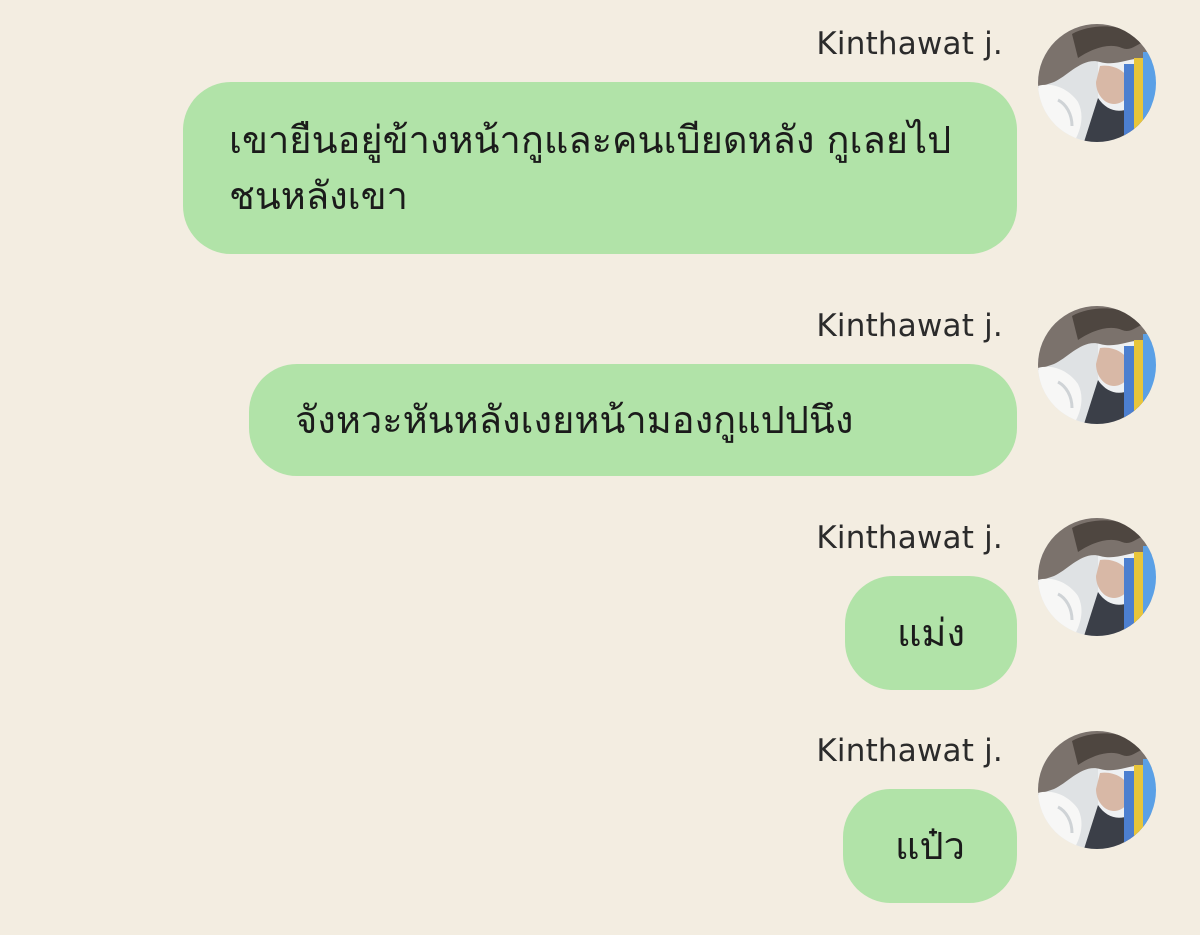 This screenshot has height=935, width=1200. Describe the element at coordinates (633, 420) in the screenshot. I see `message-bubble: จังหวะหันหลังเงยหน้ามองกูแปปนึง` at that location.